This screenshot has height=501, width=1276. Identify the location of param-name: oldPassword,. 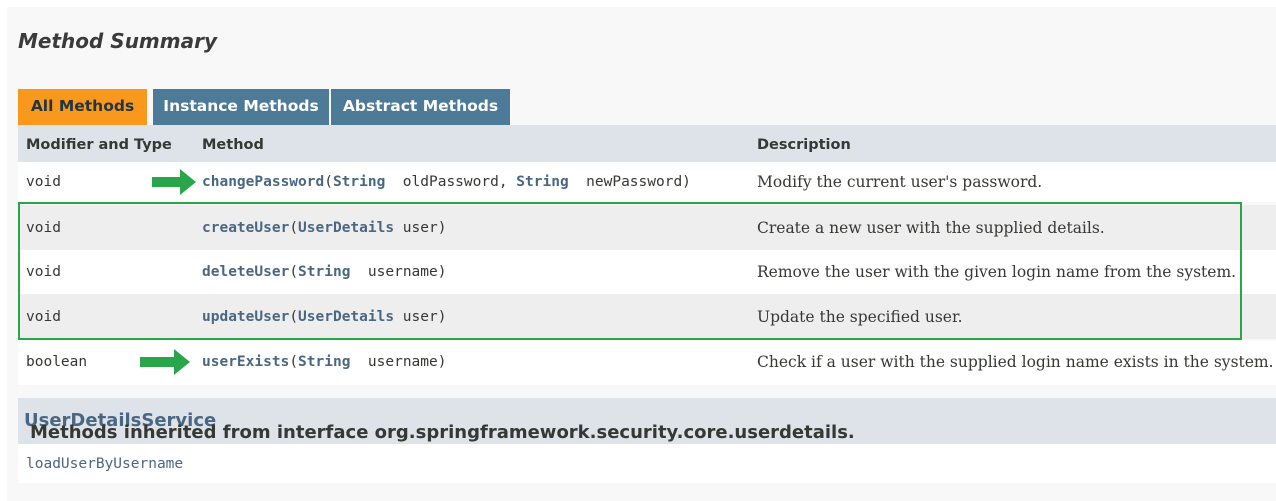
(451, 182).